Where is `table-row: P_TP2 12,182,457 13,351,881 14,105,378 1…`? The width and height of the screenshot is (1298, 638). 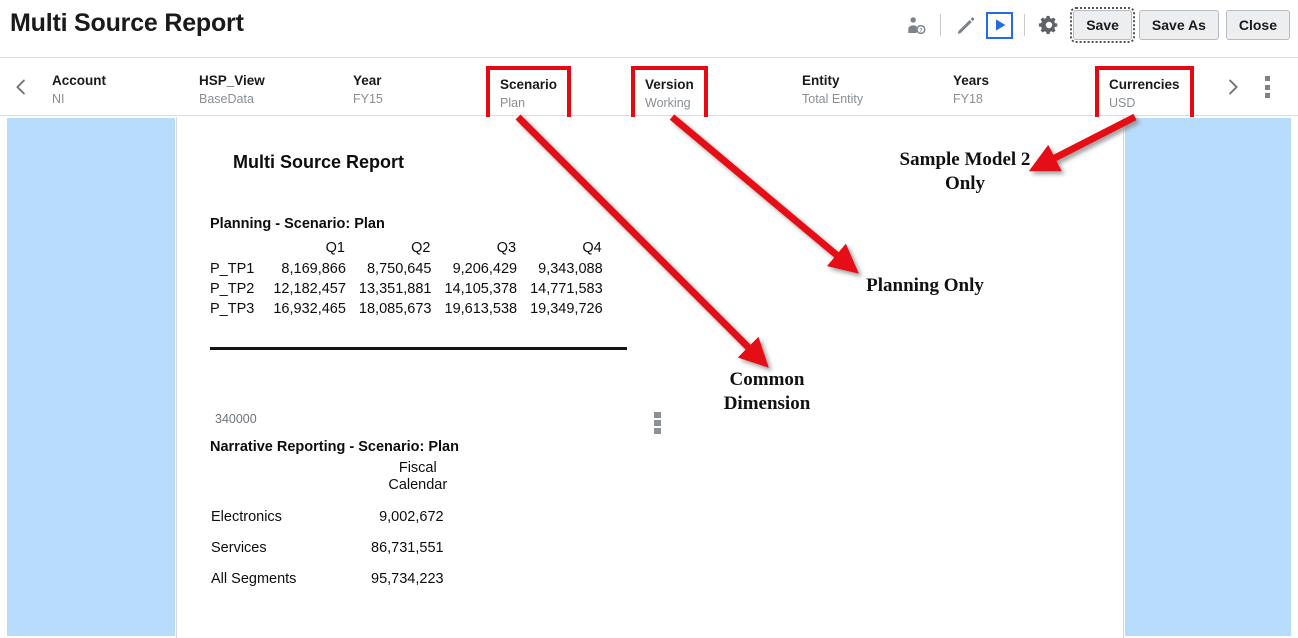 table-row: P_TP2 12,182,457 13,351,881 14,105,378 1… is located at coordinates (406, 289).